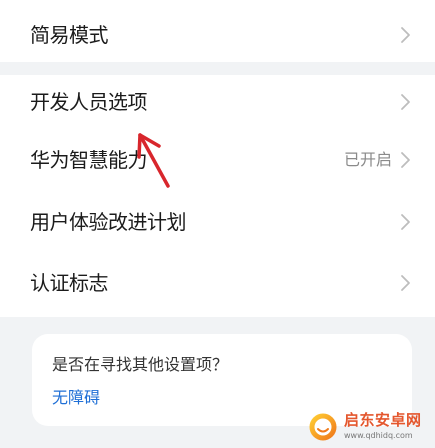  Describe the element at coordinates (217, 68) in the screenshot. I see `section-divider-gap` at that location.